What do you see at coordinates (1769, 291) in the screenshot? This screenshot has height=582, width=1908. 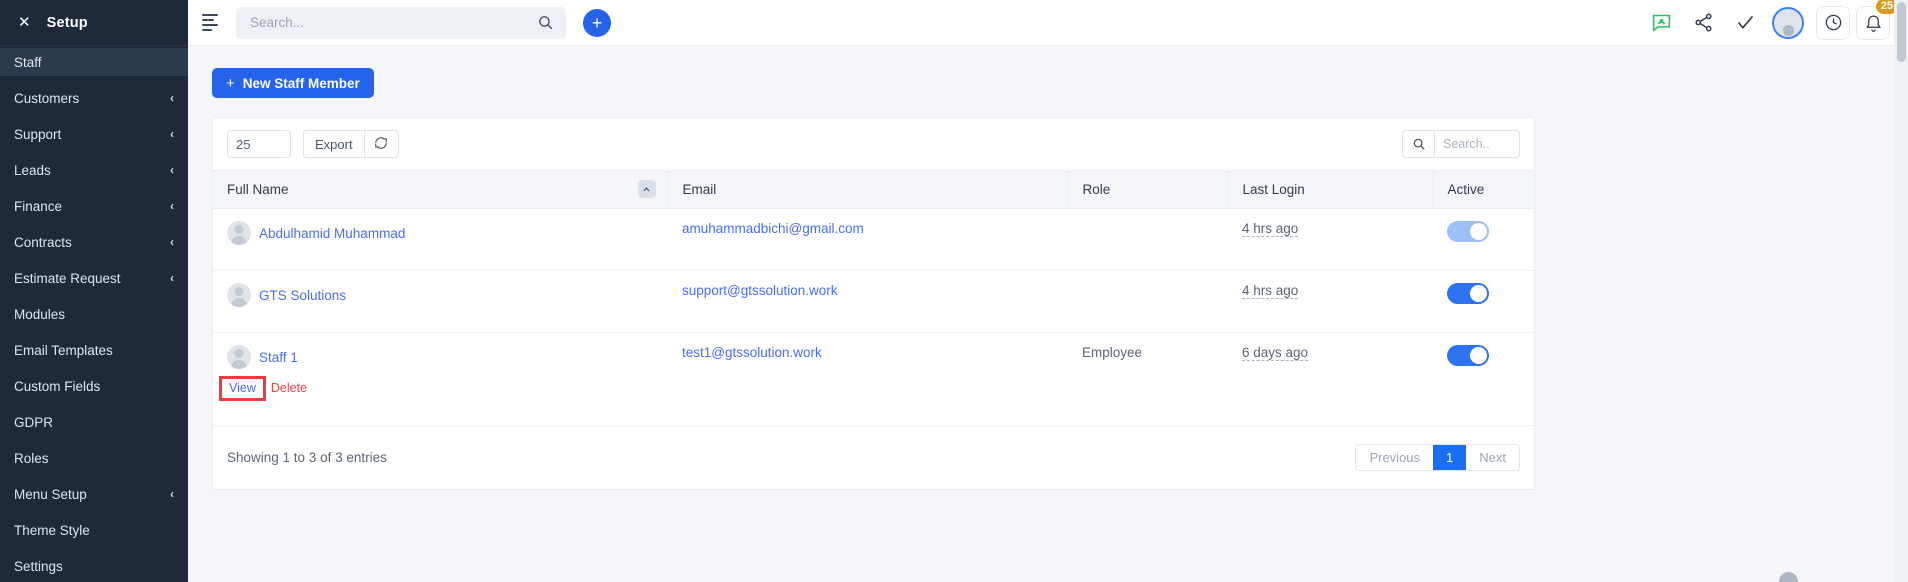 I see `topbar-actions: 25` at bounding box center [1769, 291].